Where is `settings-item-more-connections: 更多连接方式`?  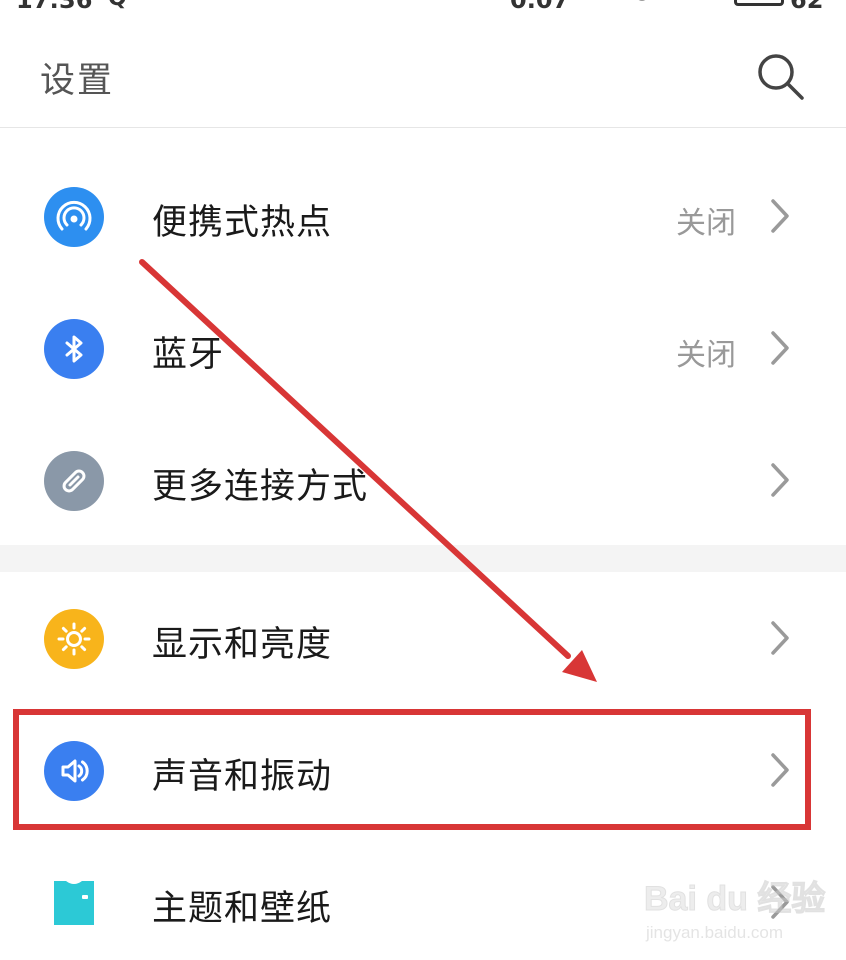 settings-item-more-connections: 更多连接方式 is located at coordinates (423, 480).